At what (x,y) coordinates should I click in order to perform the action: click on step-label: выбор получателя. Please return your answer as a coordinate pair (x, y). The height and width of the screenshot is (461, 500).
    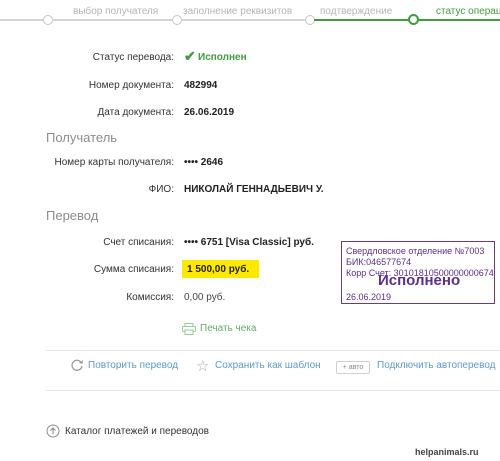
    Looking at the image, I should click on (116, 11).